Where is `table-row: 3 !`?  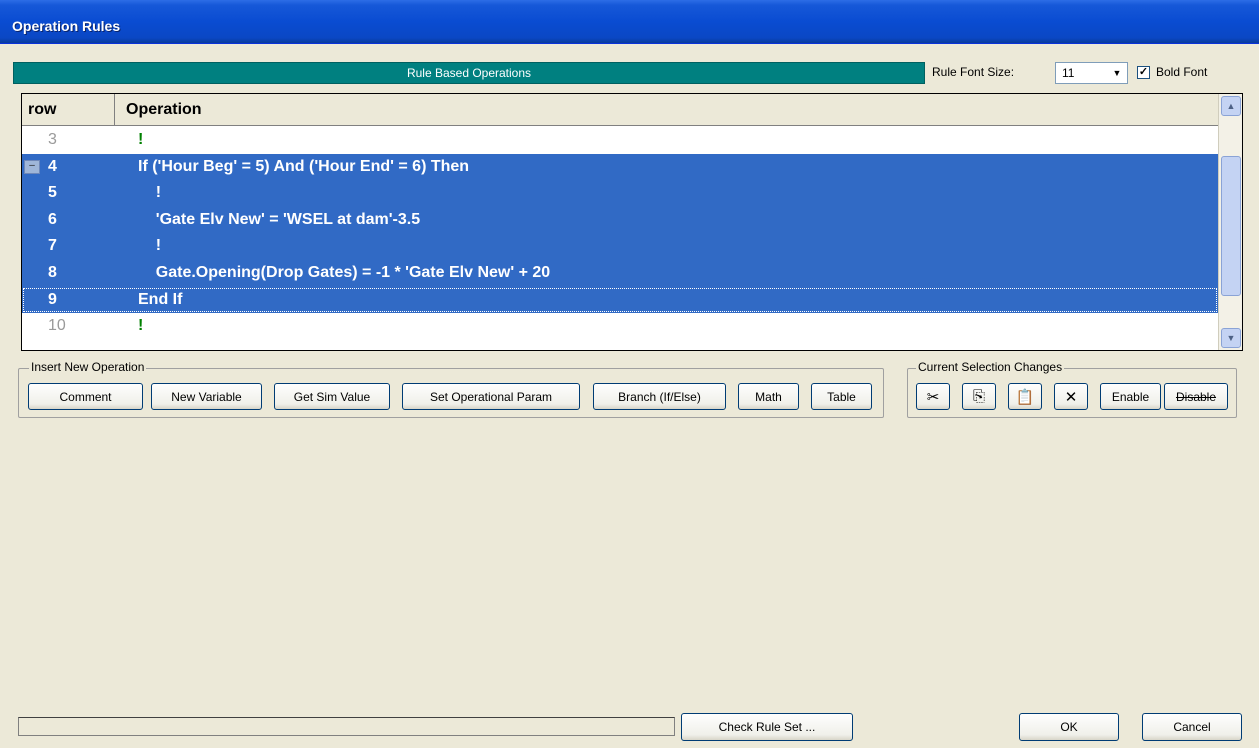
table-row: 3 ! is located at coordinates (620, 140).